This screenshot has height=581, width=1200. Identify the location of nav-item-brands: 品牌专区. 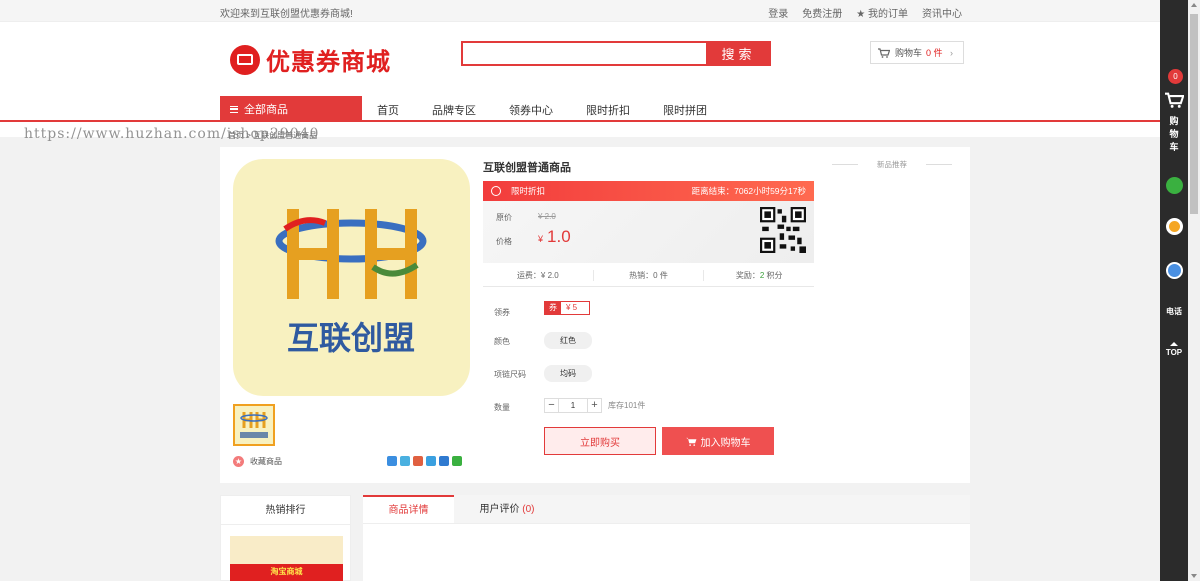
(454, 110).